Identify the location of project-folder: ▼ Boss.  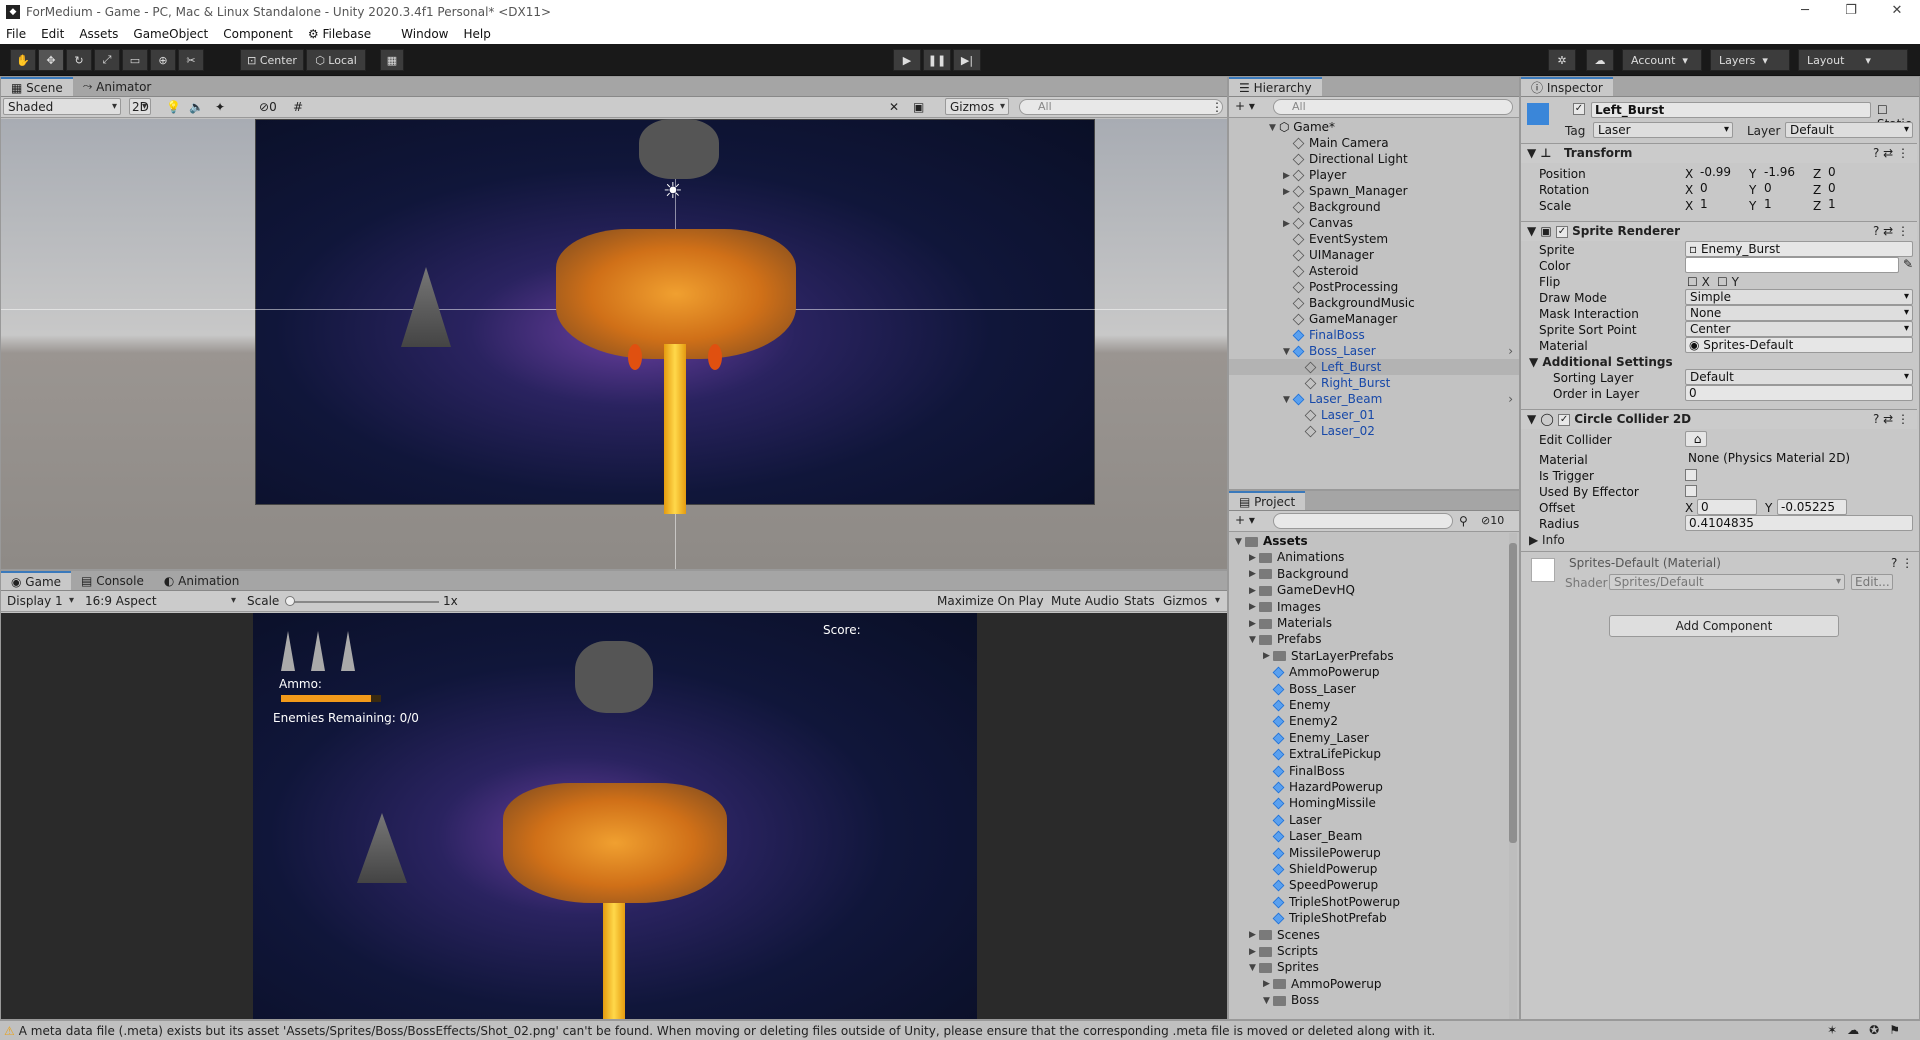
(1368, 1000).